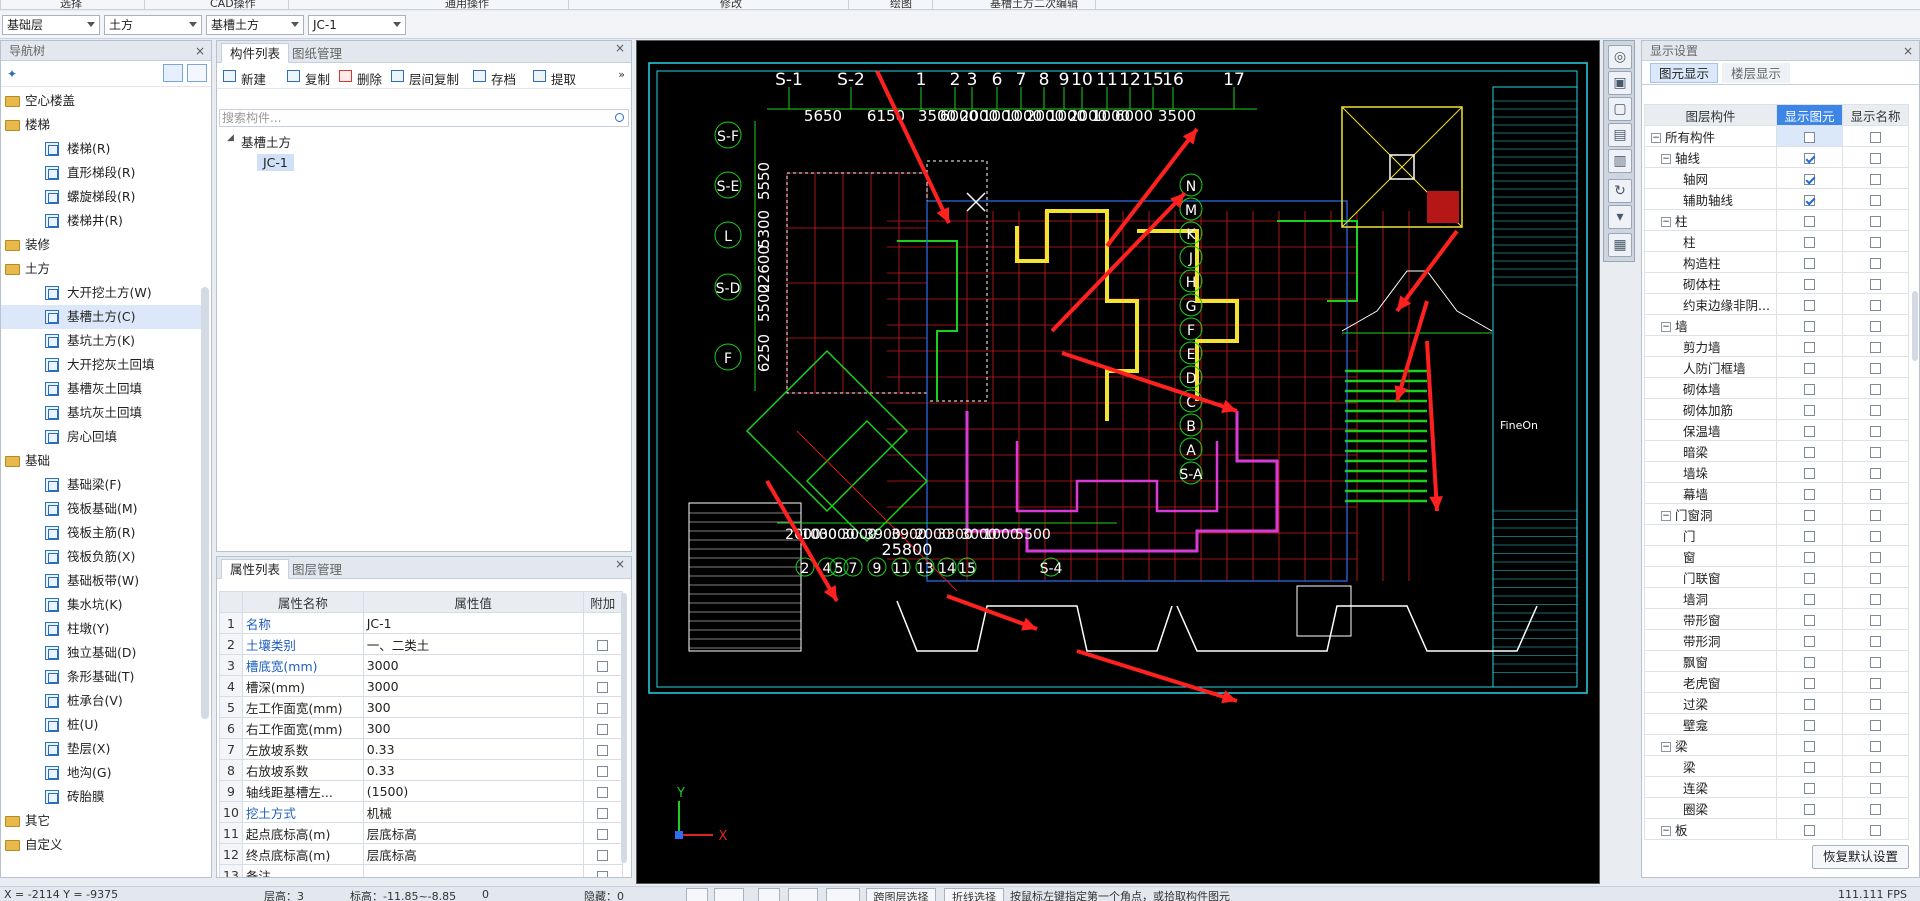 This screenshot has height=901, width=1920. Describe the element at coordinates (1620, 57) in the screenshot. I see `view-3d-icon: ◎` at that location.